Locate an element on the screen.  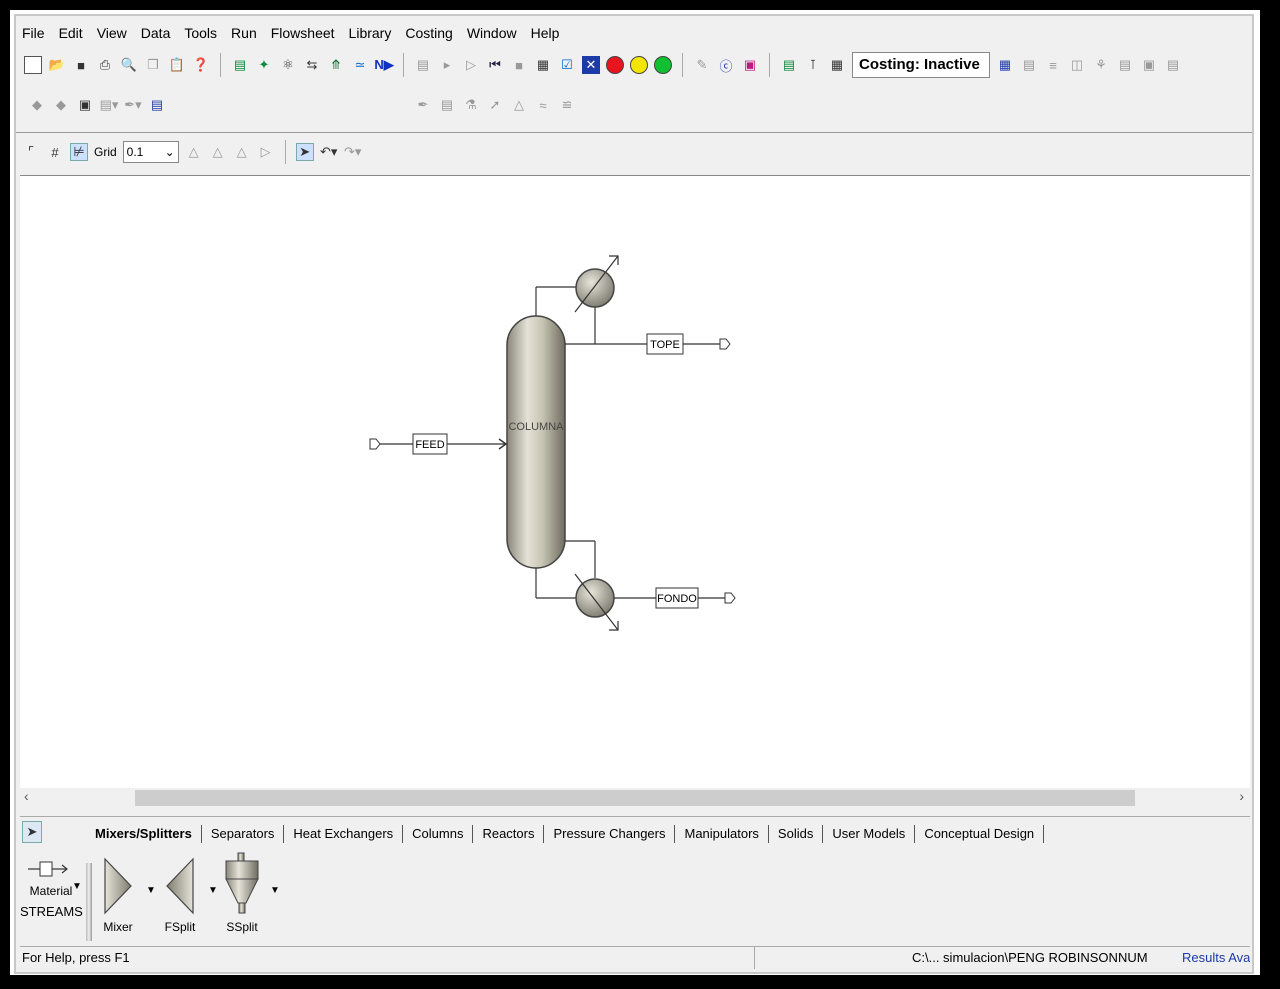
copy-icon: ❐ is located at coordinates (153, 65).